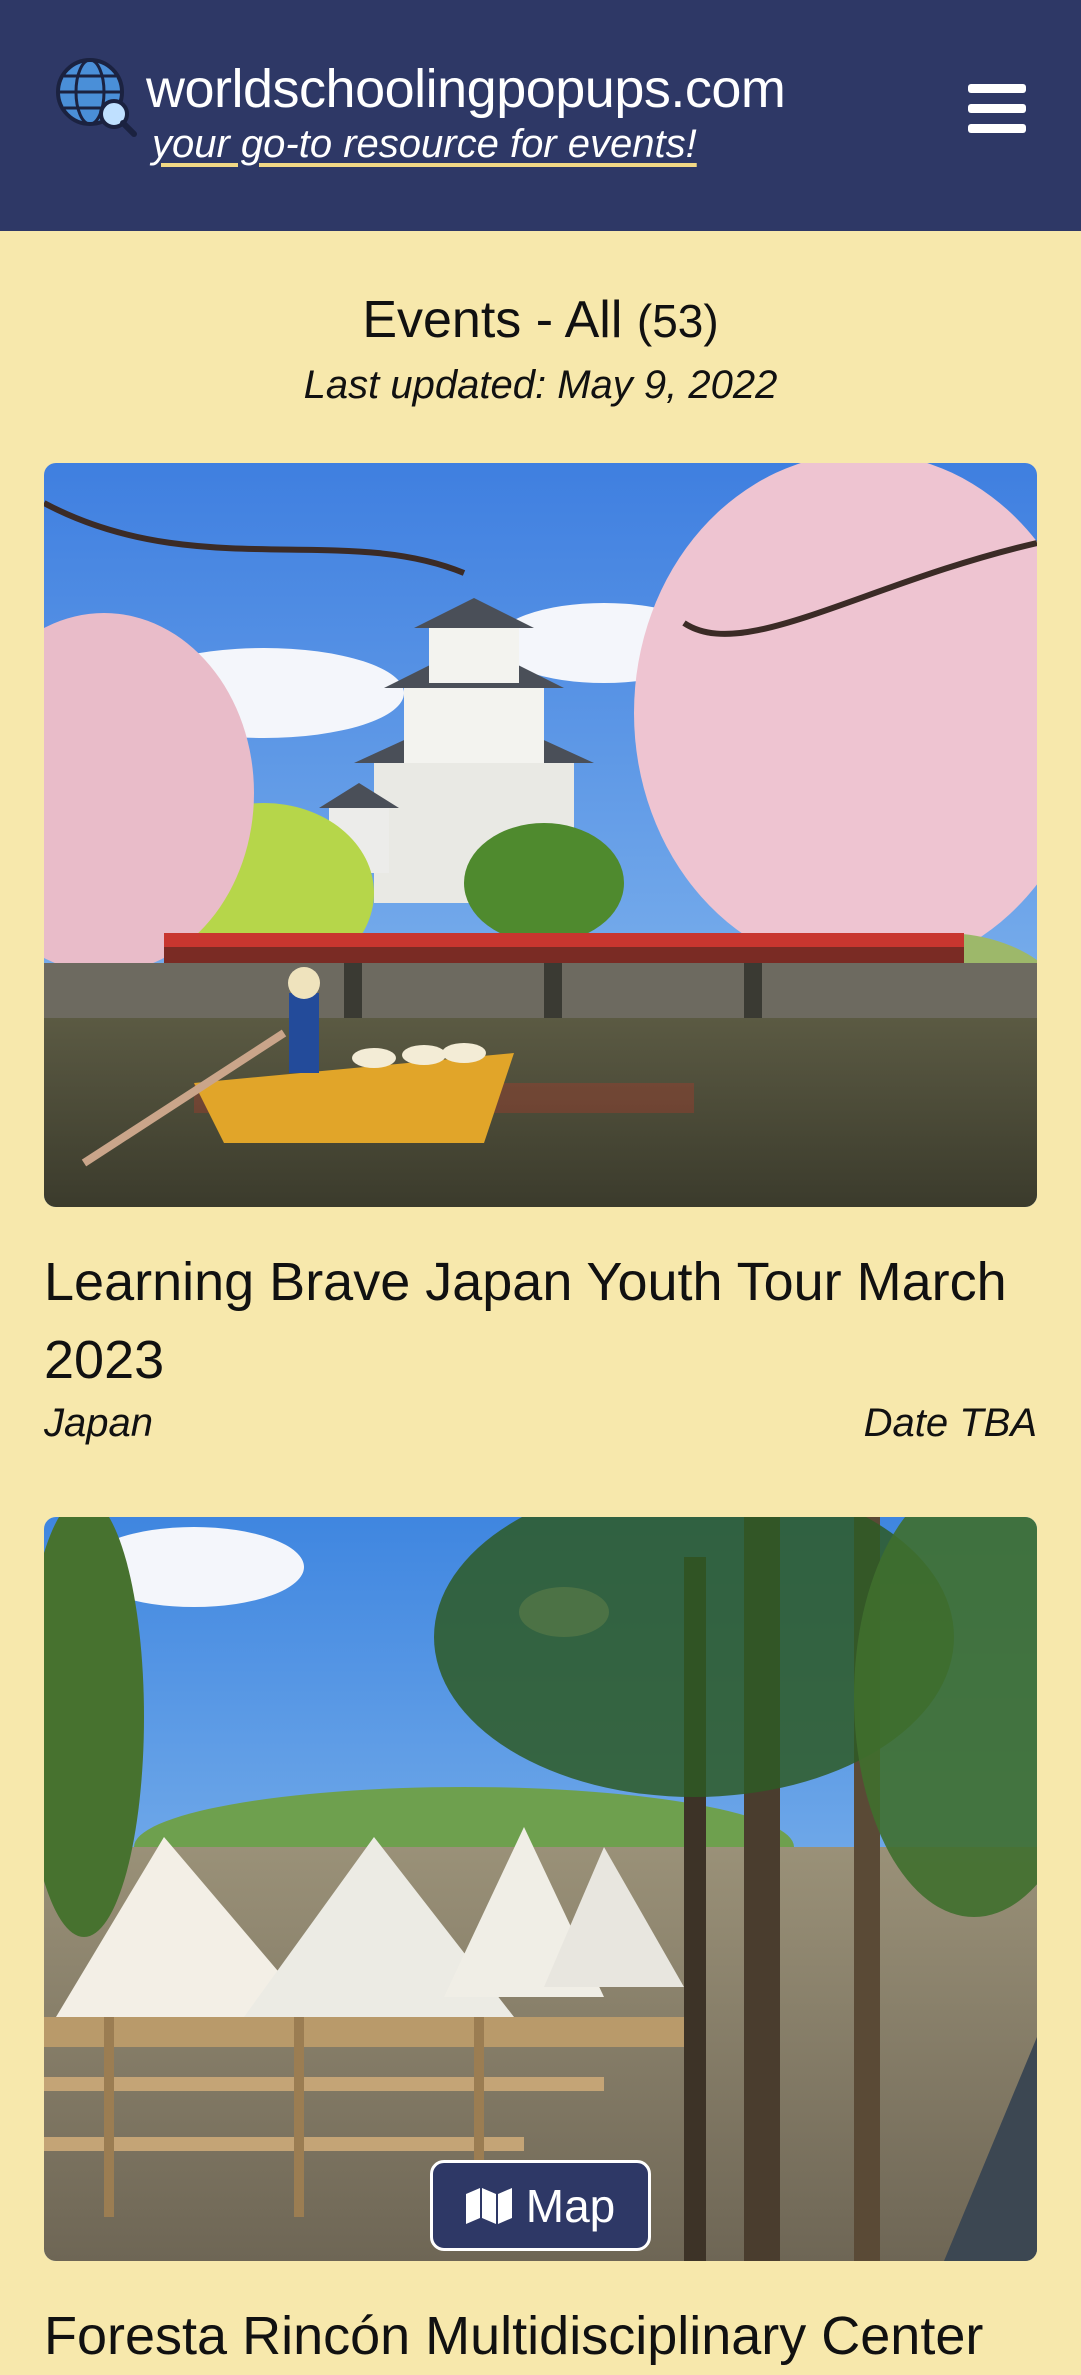  What do you see at coordinates (488, 2205) in the screenshot?
I see `map-icon` at bounding box center [488, 2205].